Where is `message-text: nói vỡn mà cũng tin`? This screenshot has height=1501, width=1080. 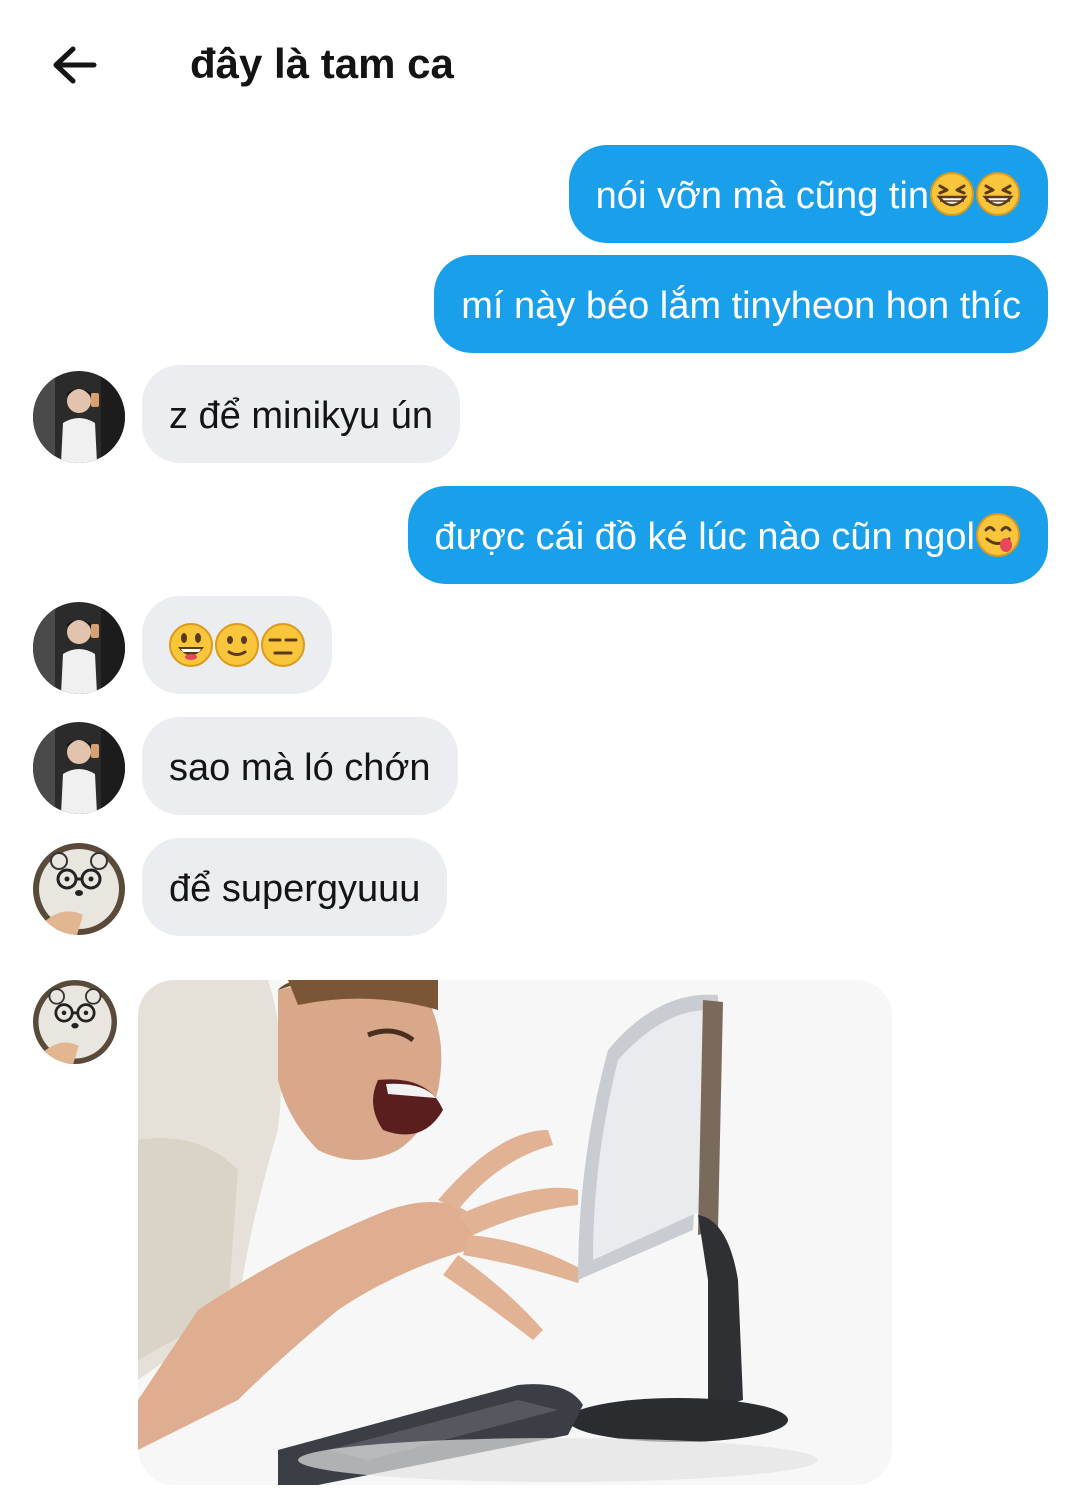 message-text: nói vỡn mà cũng tin is located at coordinates (762, 195).